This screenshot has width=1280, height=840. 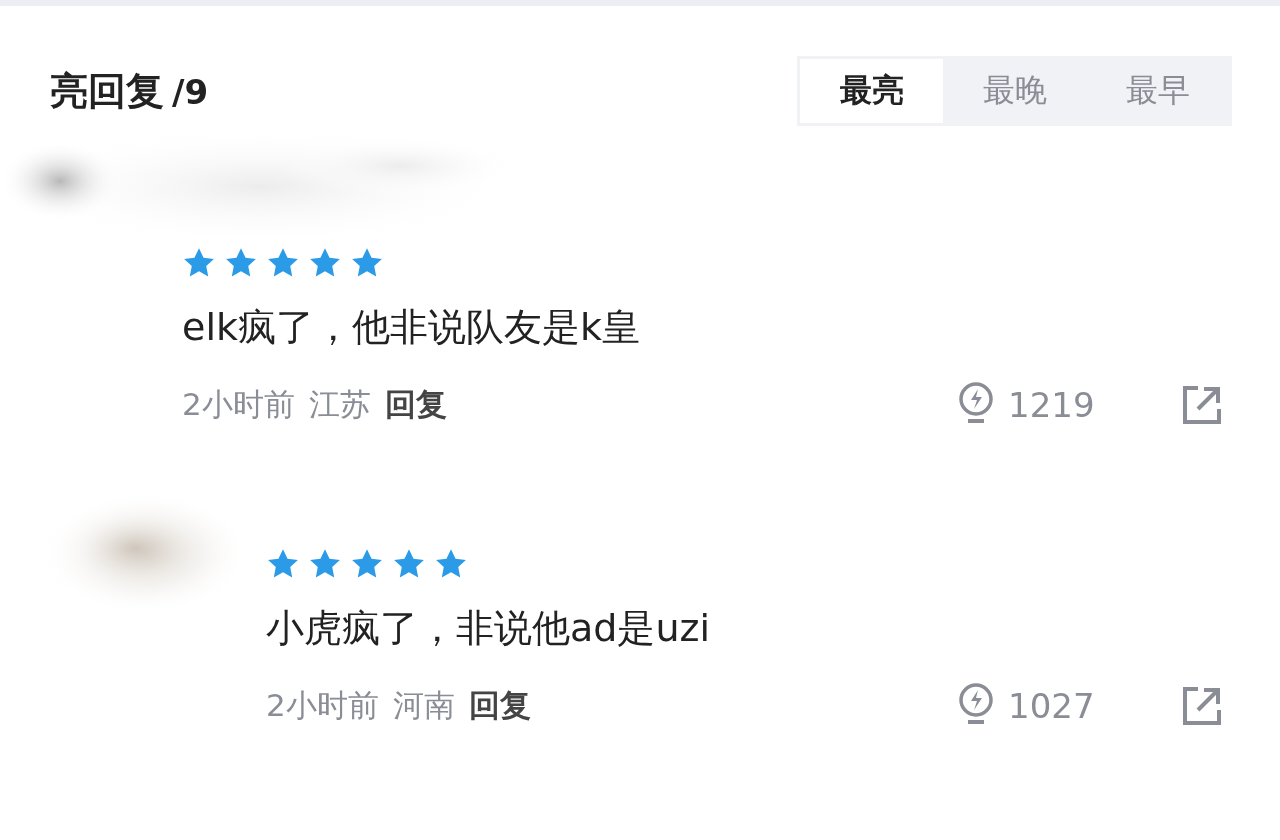 I want to click on sort-tab: 最亮, so click(x=871, y=91).